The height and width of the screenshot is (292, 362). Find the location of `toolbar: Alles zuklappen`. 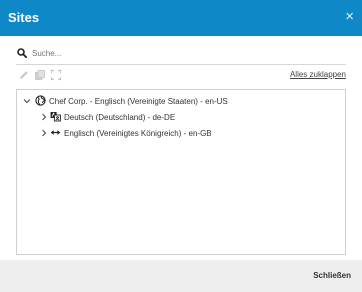

toolbar: Alles zuklappen is located at coordinates (181, 76).